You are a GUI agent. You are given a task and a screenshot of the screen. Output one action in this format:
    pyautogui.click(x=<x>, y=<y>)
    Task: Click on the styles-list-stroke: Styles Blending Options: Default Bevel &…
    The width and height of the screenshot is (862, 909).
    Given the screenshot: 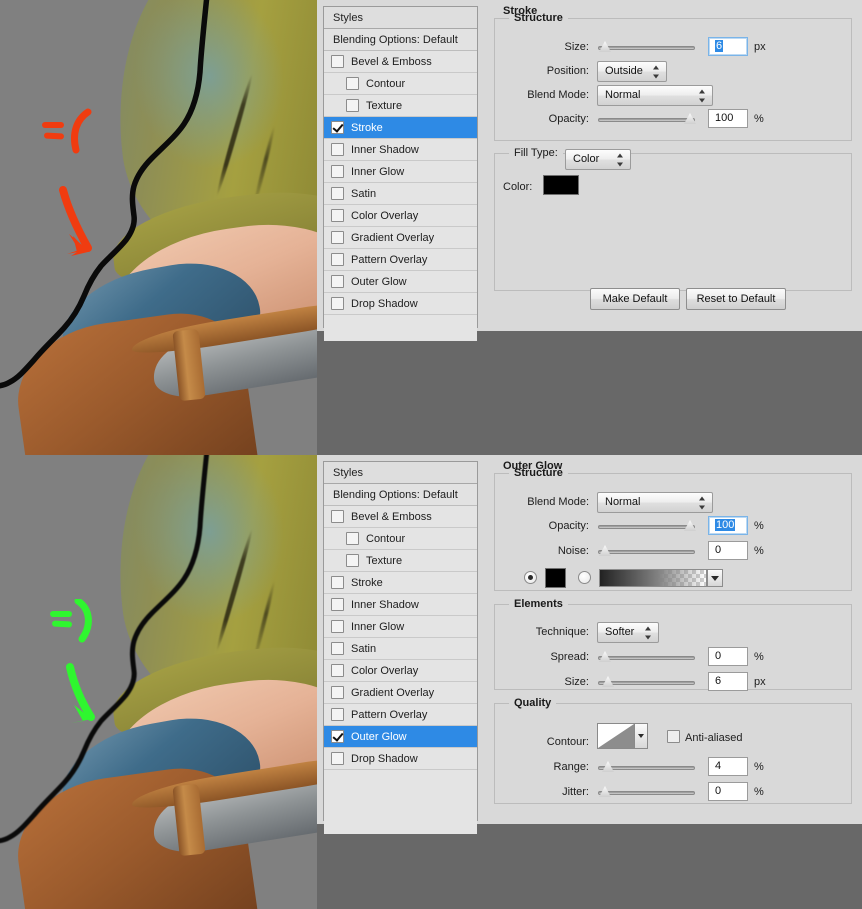 What is the action you would take?
    pyautogui.click(x=400, y=173)
    